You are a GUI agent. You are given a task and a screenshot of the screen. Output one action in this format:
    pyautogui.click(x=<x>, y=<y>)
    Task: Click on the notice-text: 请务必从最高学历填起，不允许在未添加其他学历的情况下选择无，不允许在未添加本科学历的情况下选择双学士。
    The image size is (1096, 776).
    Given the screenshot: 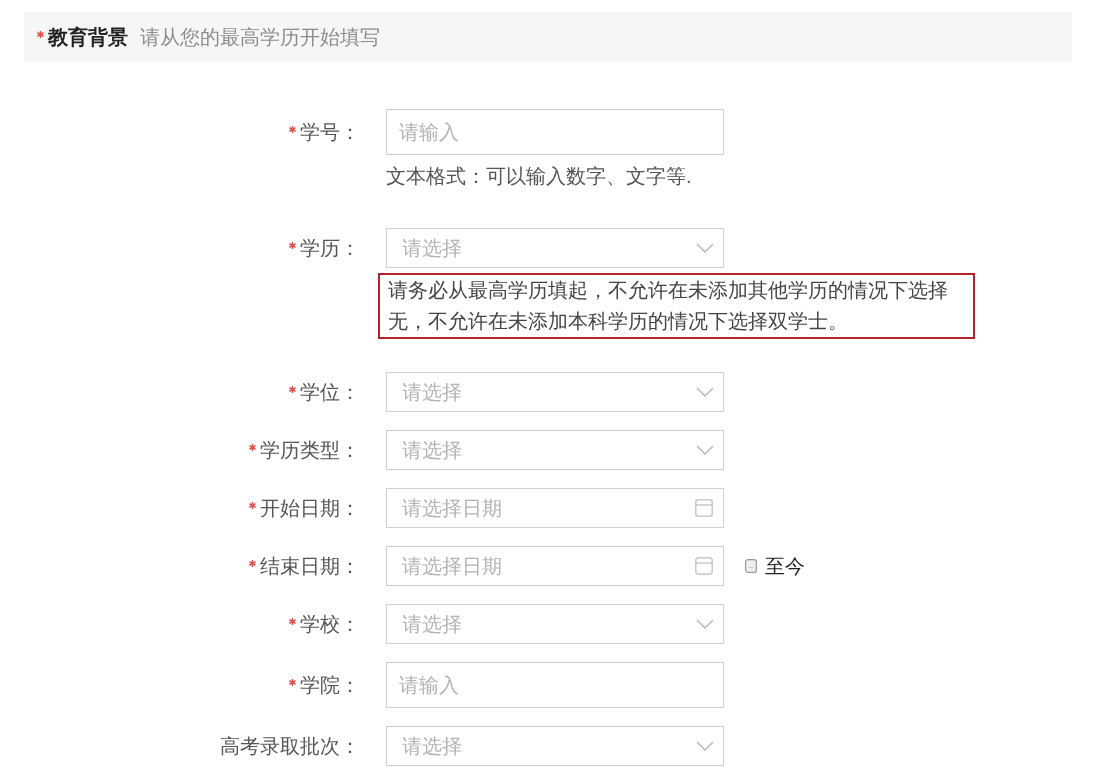 What is the action you would take?
    pyautogui.click(x=676, y=306)
    